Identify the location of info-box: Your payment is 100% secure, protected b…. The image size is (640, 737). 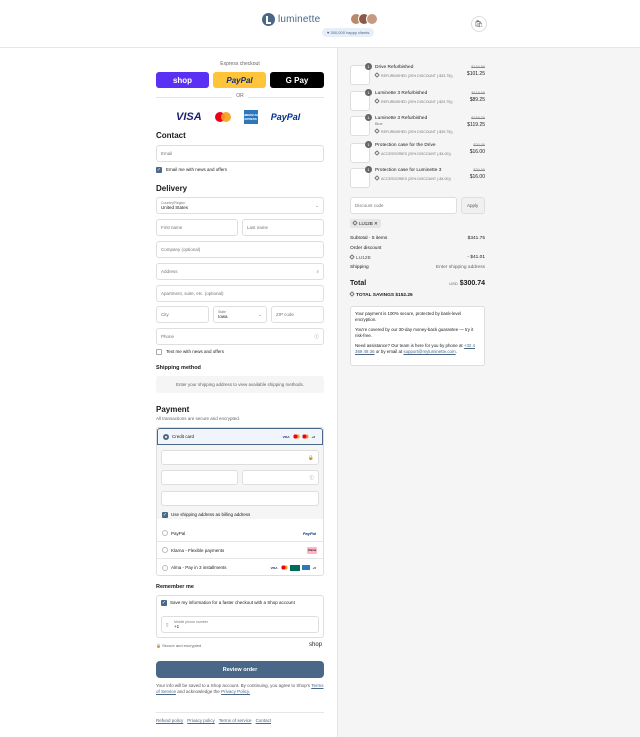
(417, 336).